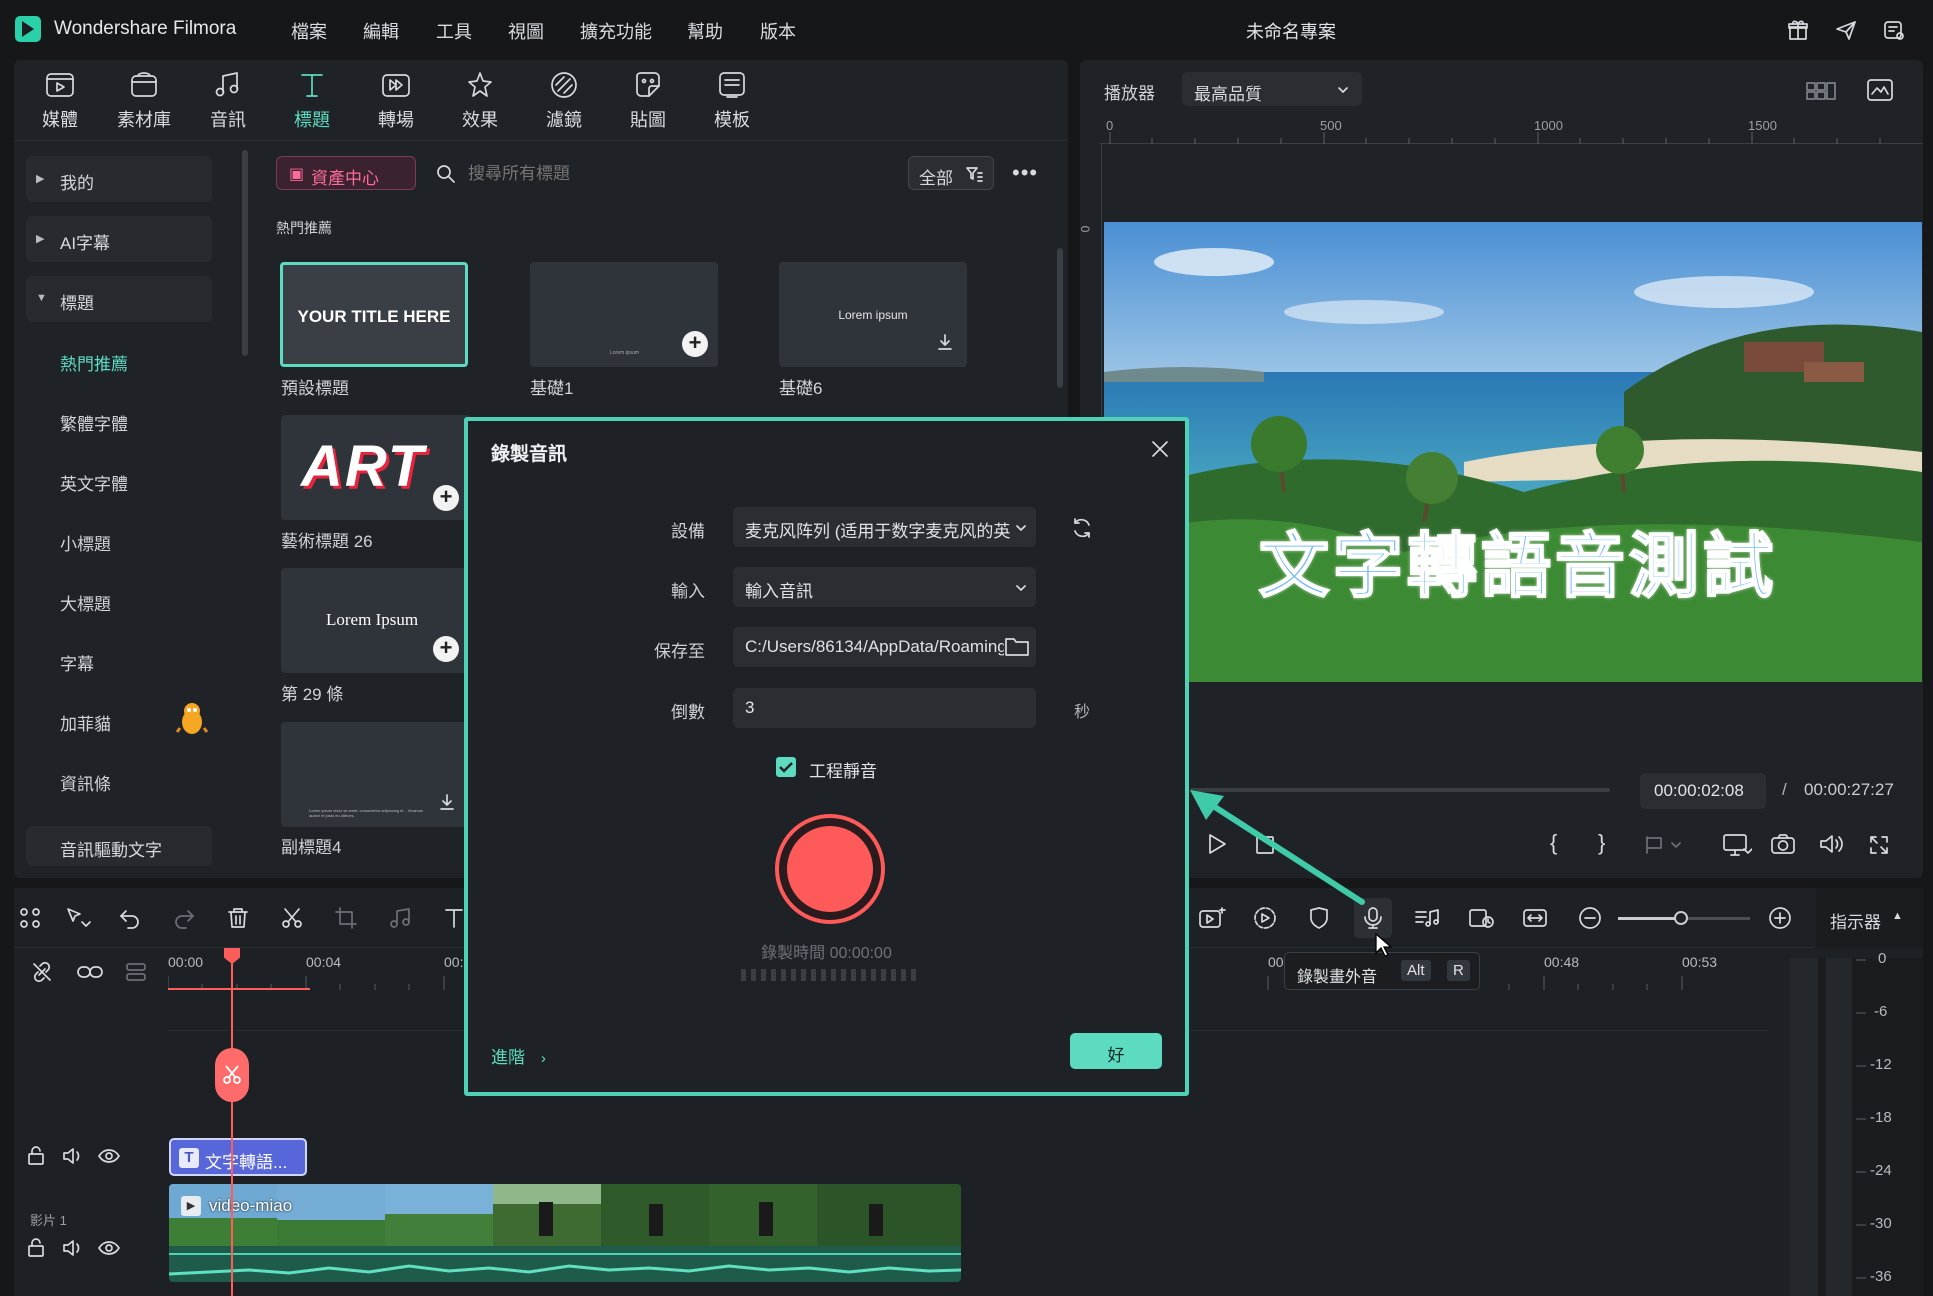 The image size is (1933, 1296). What do you see at coordinates (648, 100) in the screenshot?
I see `tab-stickers: 貼圖` at bounding box center [648, 100].